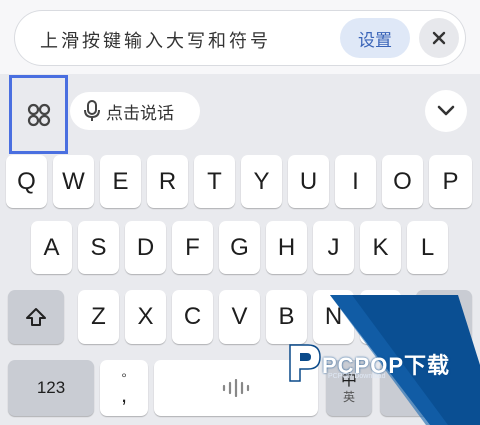 The image size is (480, 425). I want to click on apps-menu-button, so click(38, 114).